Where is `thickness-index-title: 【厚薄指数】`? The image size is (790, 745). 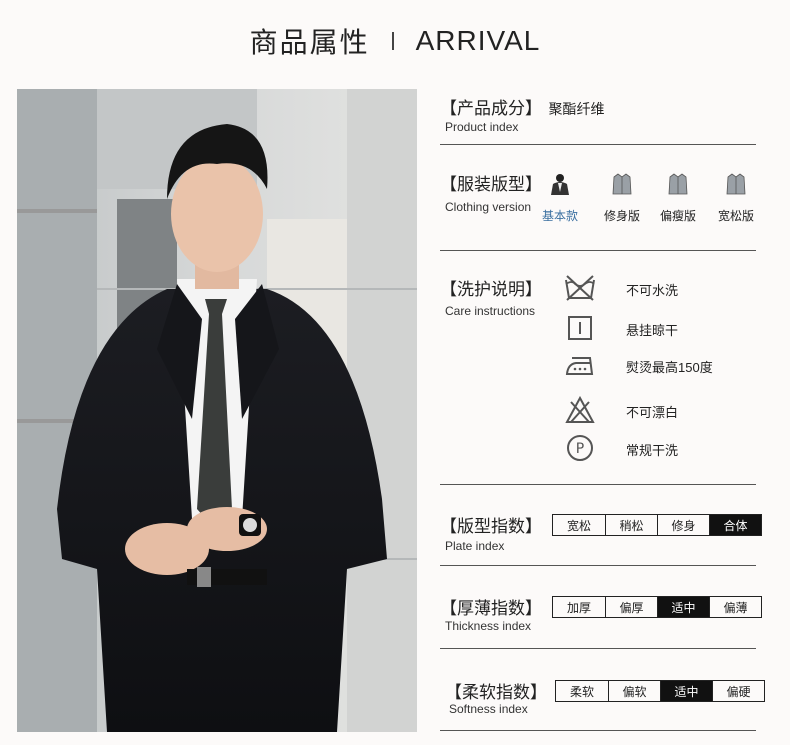 thickness-index-title: 【厚薄指数】 is located at coordinates (491, 608).